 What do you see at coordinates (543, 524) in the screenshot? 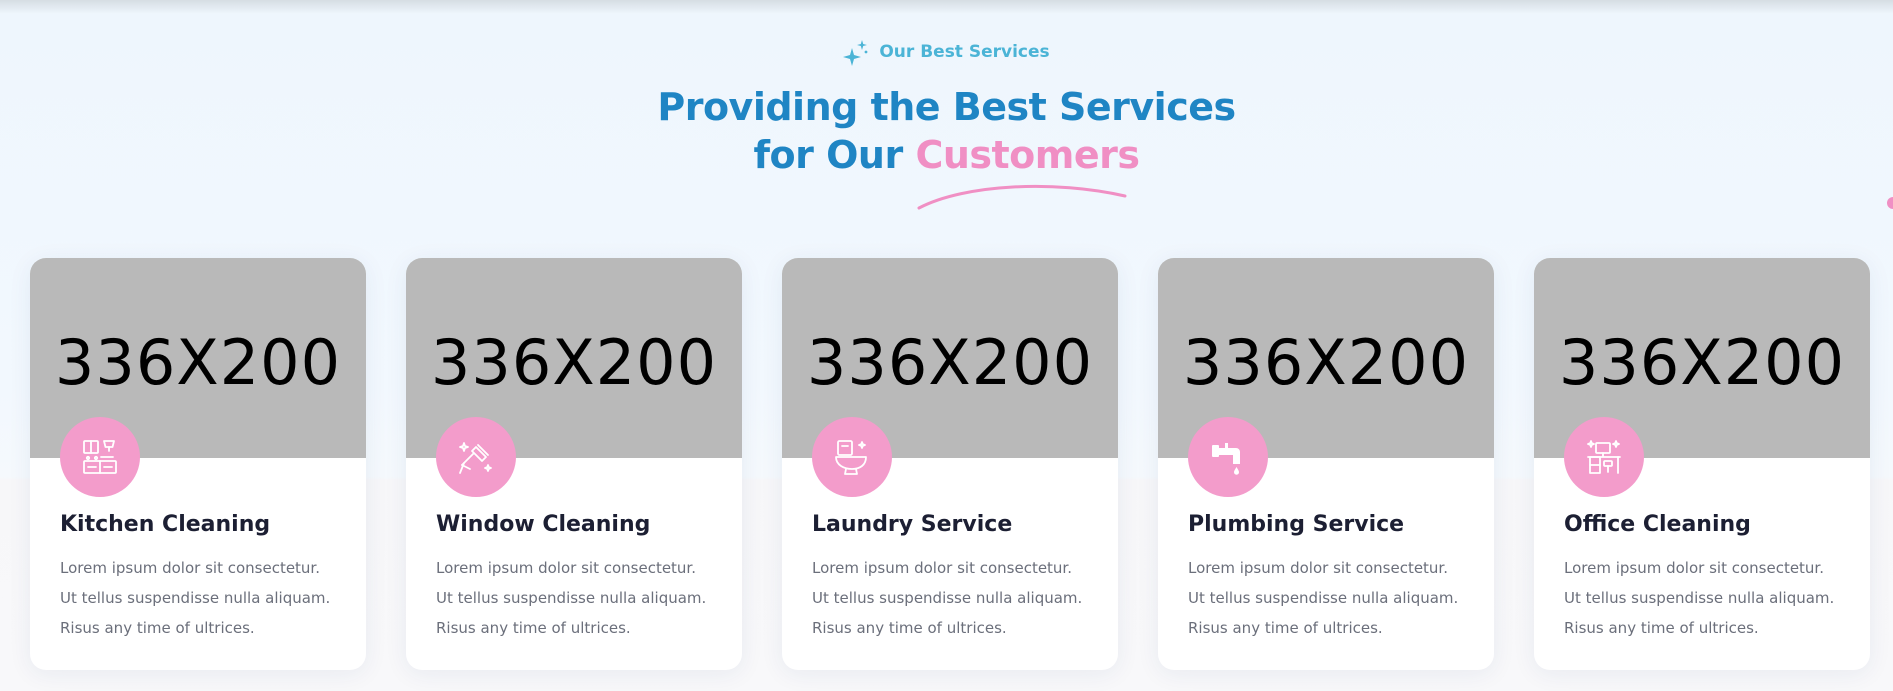
I see `card-title: Window Cleaning` at bounding box center [543, 524].